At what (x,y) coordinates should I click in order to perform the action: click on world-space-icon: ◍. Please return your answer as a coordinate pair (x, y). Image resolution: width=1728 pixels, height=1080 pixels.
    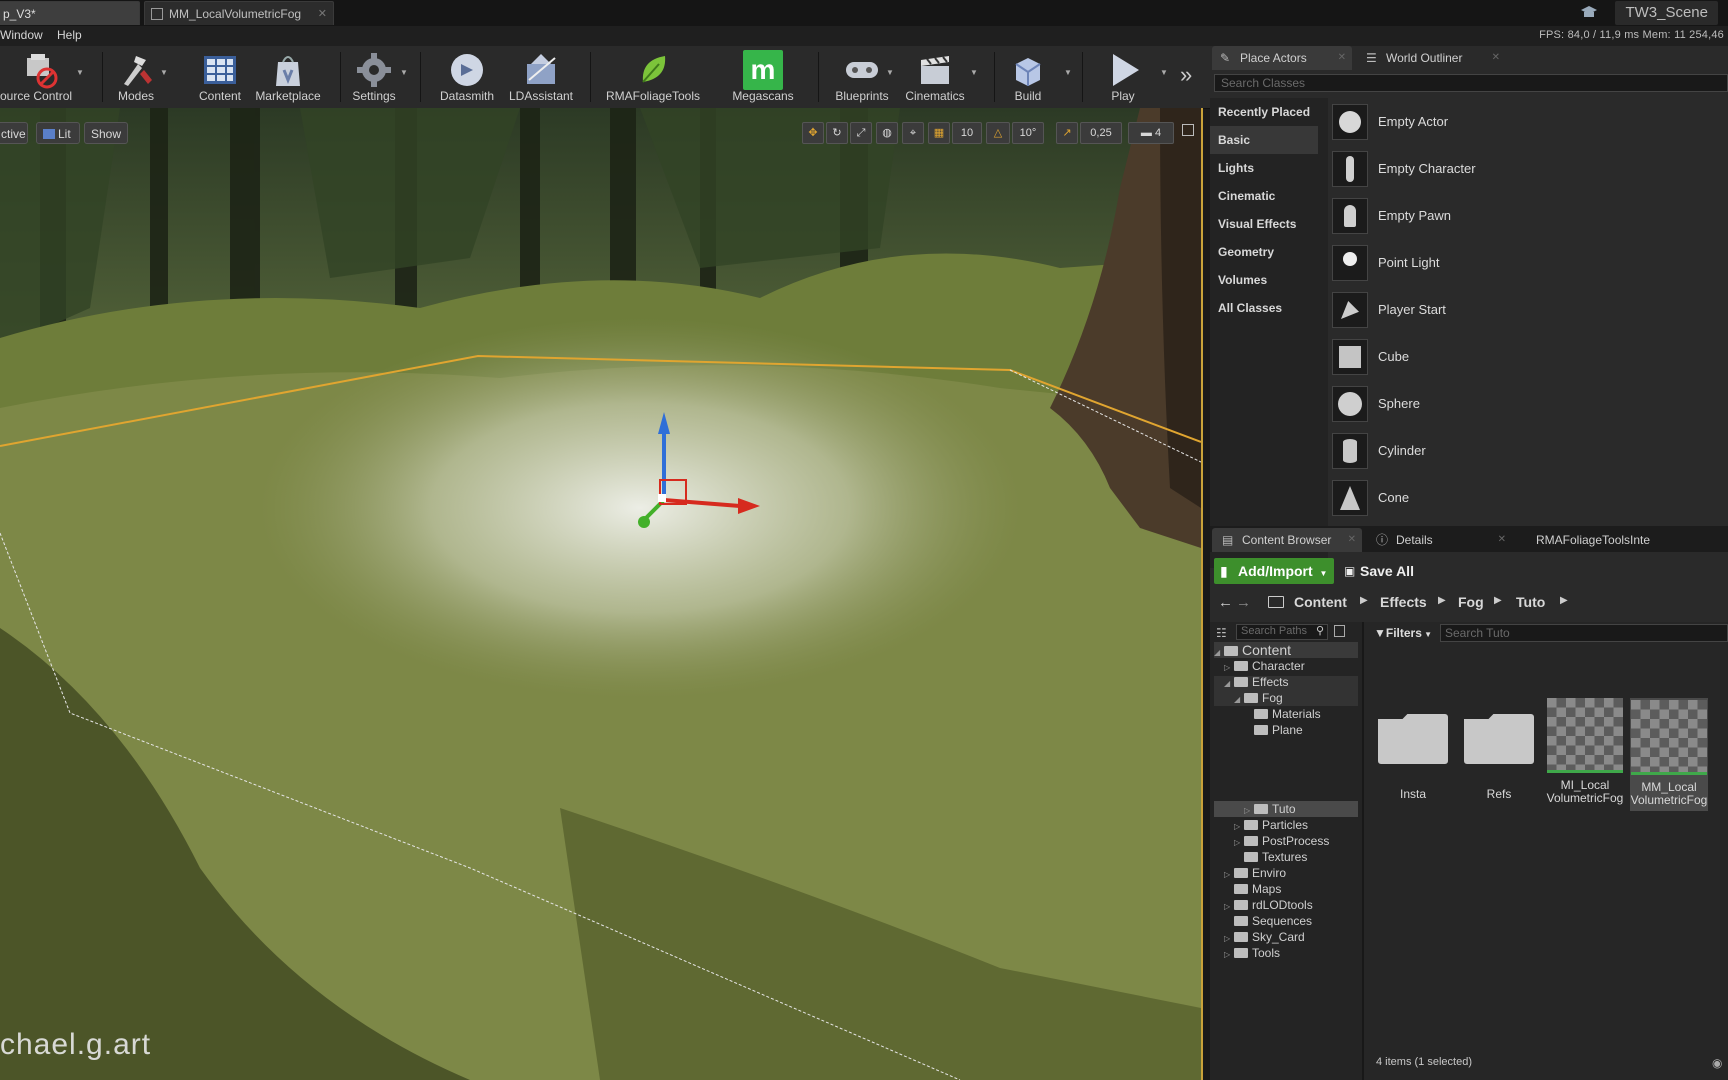
    Looking at the image, I should click on (887, 133).